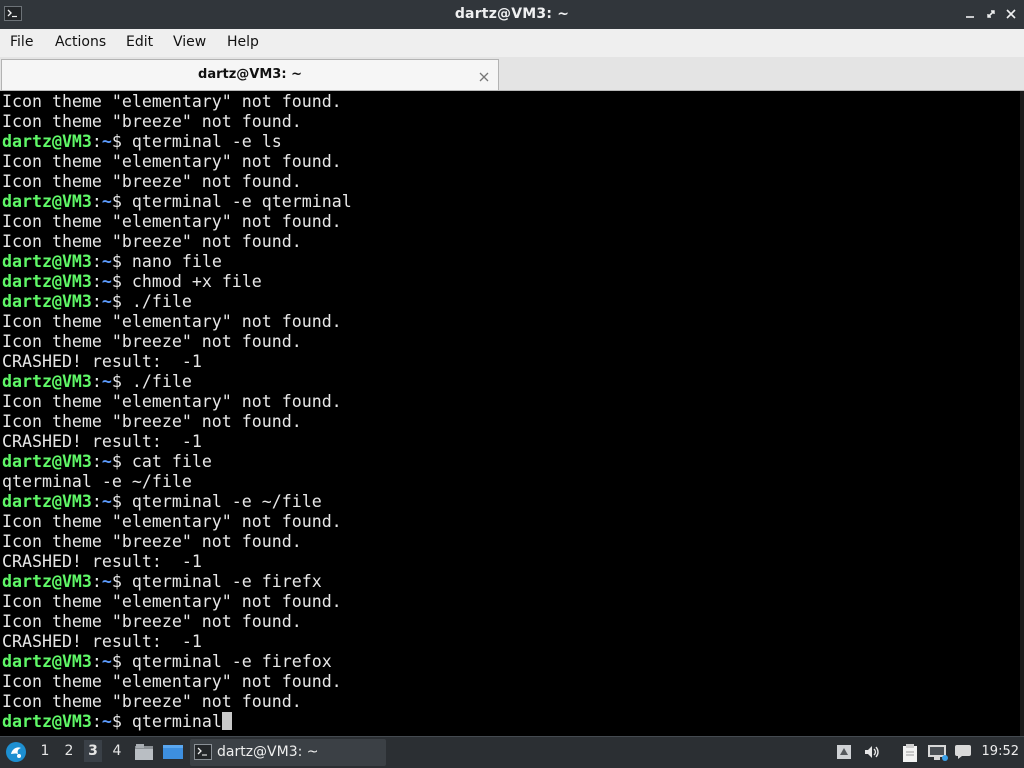  Describe the element at coordinates (177, 462) in the screenshot. I see `terminal-prompt-line: dartz@VM3:~$ cat file` at that location.